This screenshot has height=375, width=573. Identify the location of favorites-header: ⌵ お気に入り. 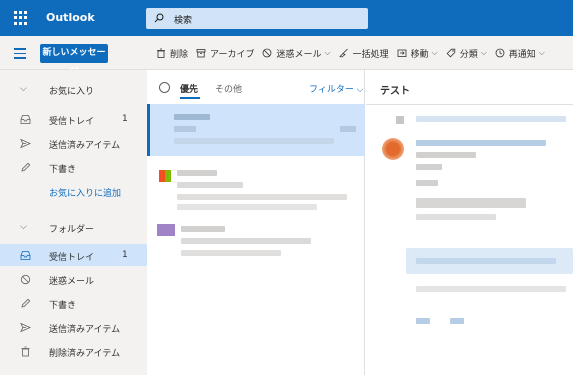
(73, 89).